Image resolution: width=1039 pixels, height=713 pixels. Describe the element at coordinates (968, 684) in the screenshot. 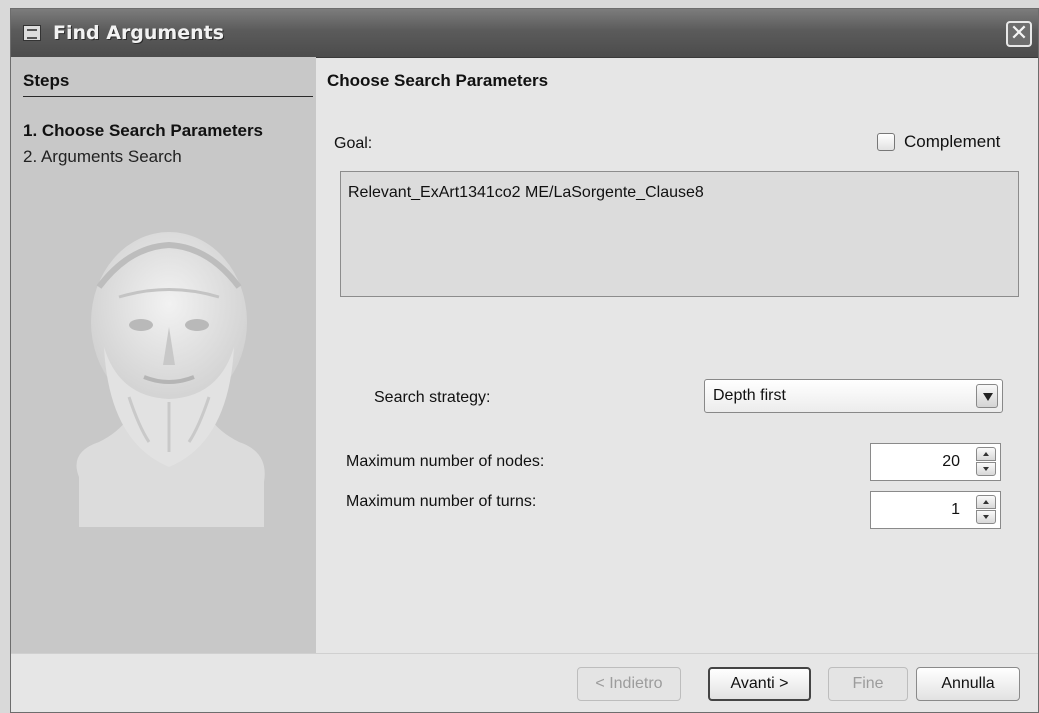

I see `cancel-button: Annulla` at that location.